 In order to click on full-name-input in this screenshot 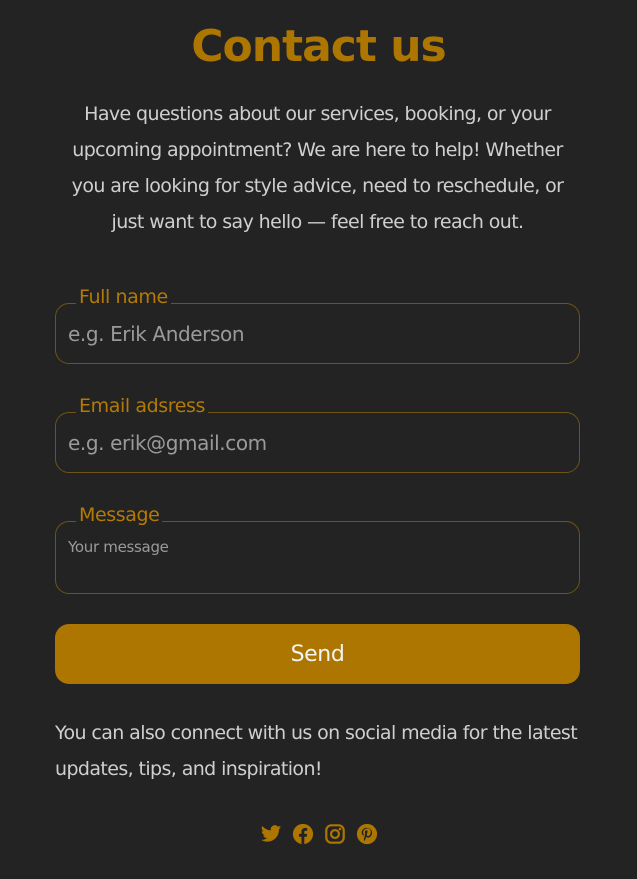, I will do `click(317, 333)`.